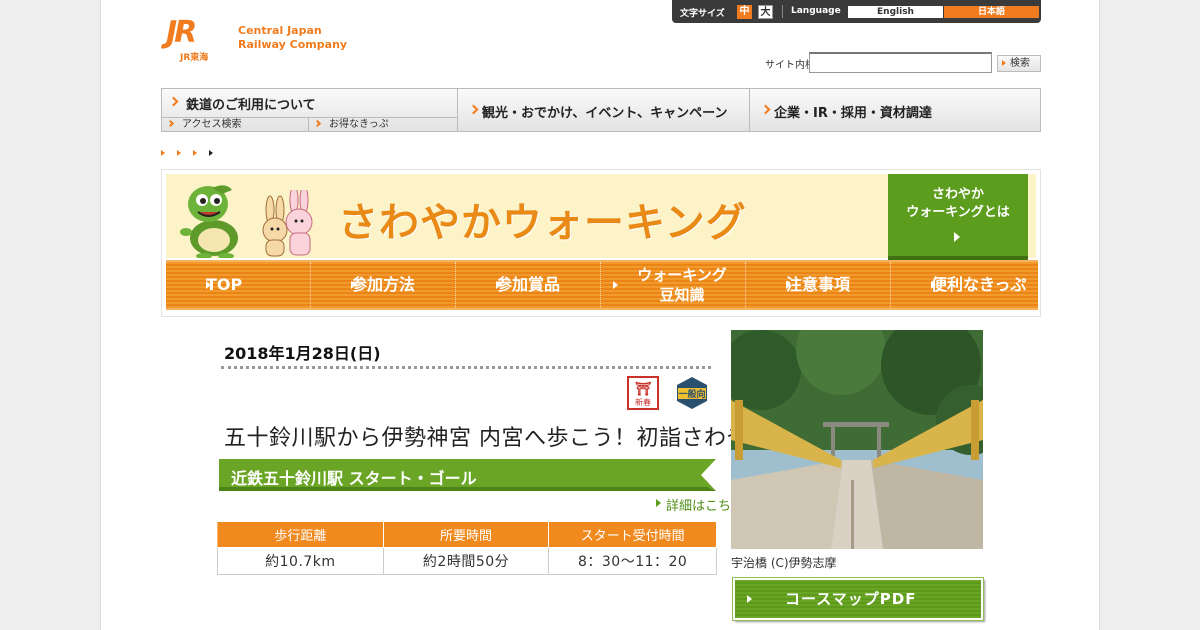 Image resolution: width=1200 pixels, height=630 pixels. I want to click on table-header-row: 歩行距離 所要時間 スタート受付時間, so click(467, 534).